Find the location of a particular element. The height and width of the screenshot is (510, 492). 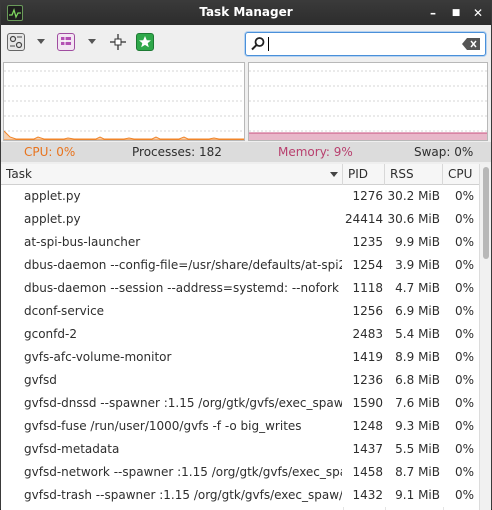

pid-cell: 1256 is located at coordinates (367, 311).